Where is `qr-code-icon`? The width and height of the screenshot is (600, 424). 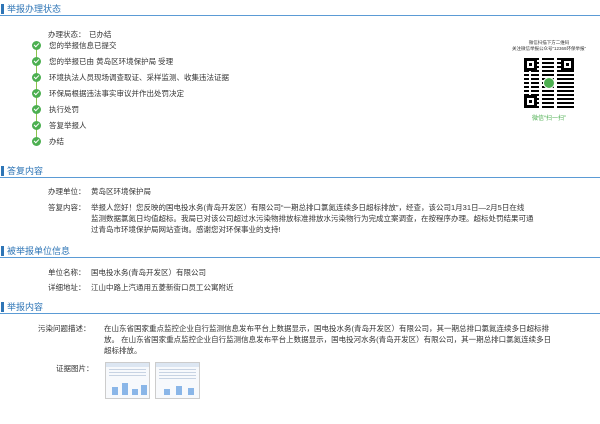 qr-code-icon is located at coordinates (549, 83).